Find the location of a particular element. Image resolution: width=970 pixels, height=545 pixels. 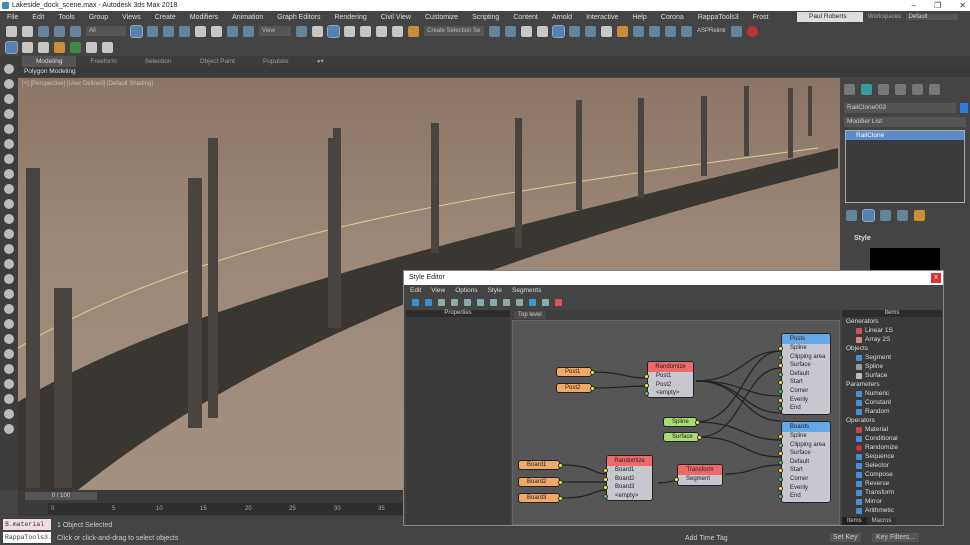

help-icon is located at coordinates (9, 429).